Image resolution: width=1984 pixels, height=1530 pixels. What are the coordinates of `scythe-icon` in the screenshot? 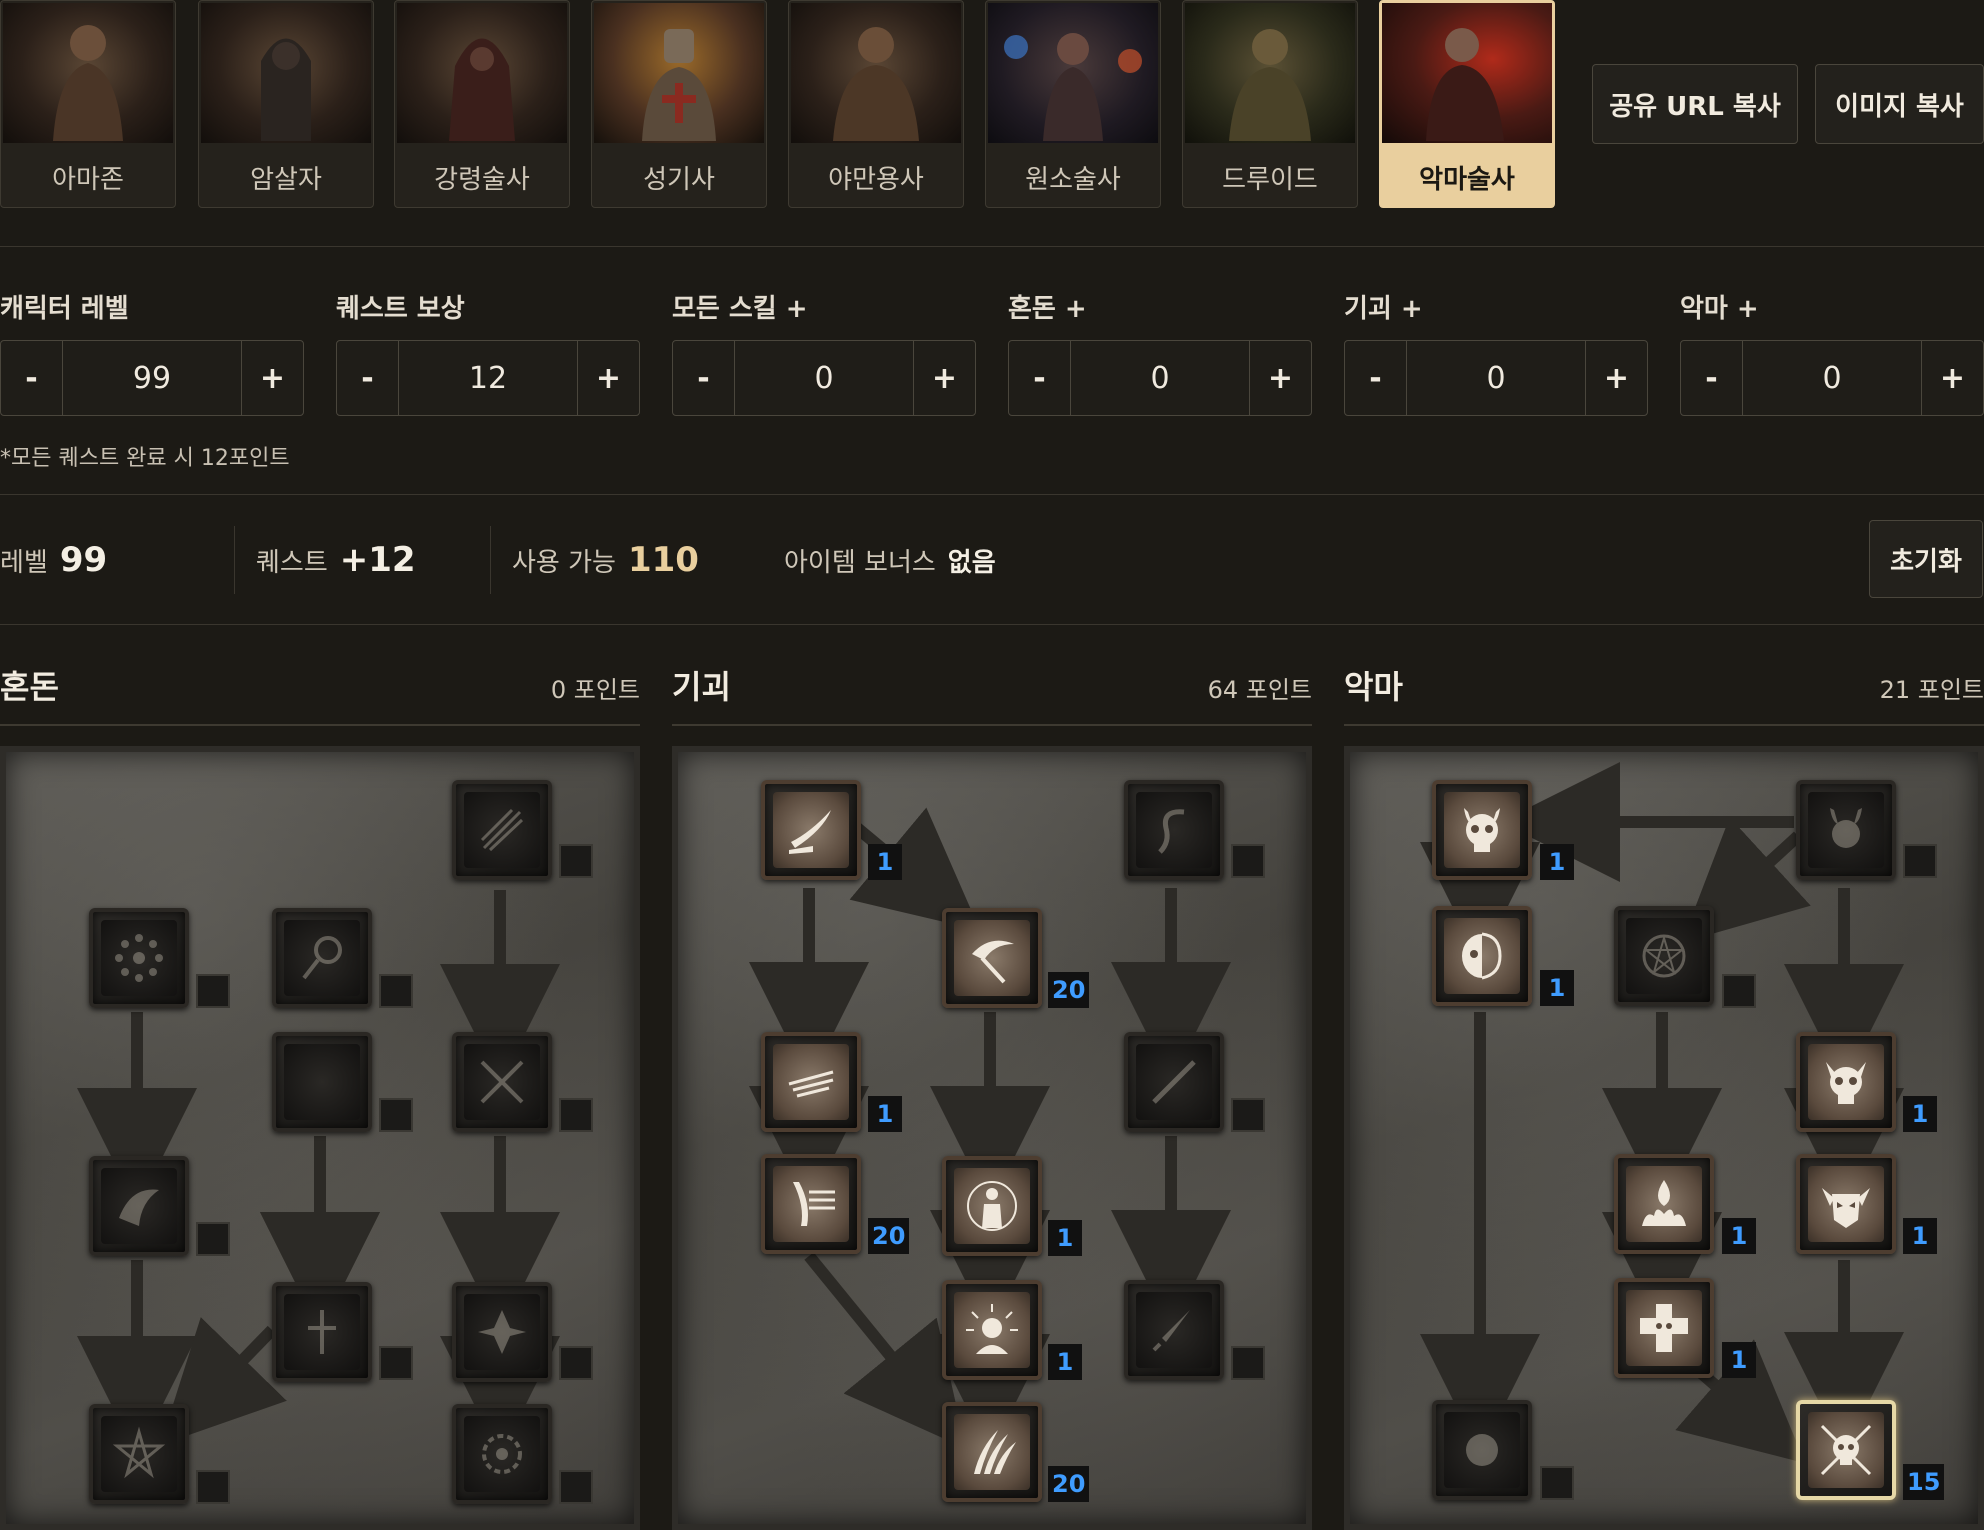 It's located at (992, 958).